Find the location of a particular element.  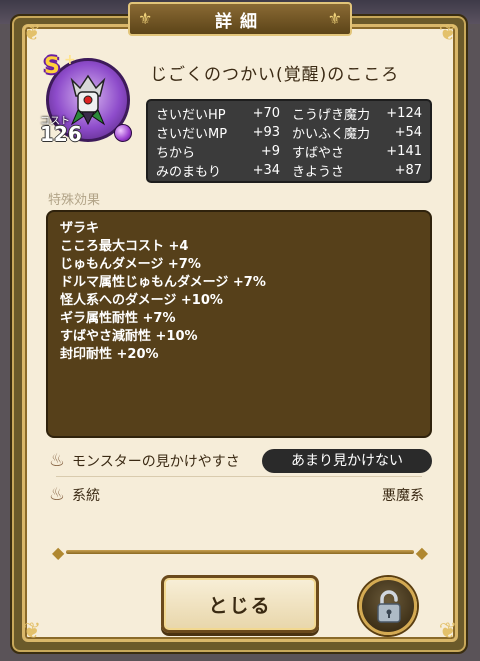

family-value: 悪魔系 is located at coordinates (403, 496).